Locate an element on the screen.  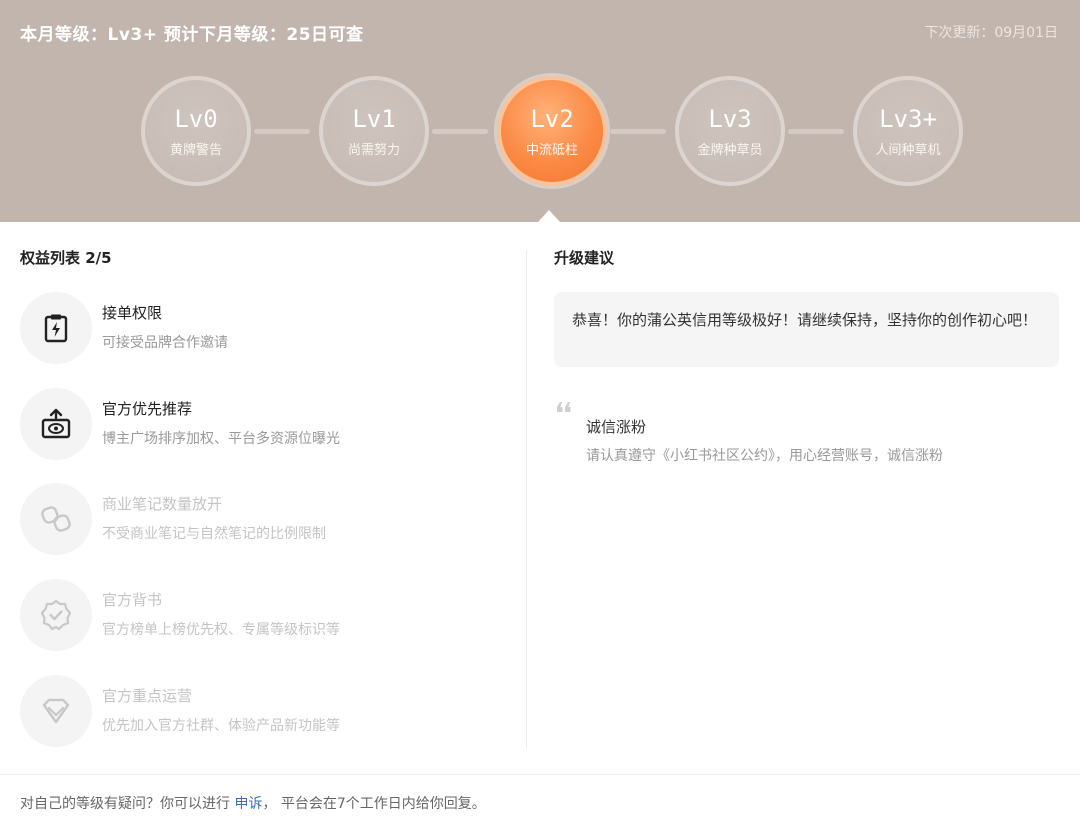
benefit-description: 优先加入官方社群、体验产品新功能等 is located at coordinates (221, 726).